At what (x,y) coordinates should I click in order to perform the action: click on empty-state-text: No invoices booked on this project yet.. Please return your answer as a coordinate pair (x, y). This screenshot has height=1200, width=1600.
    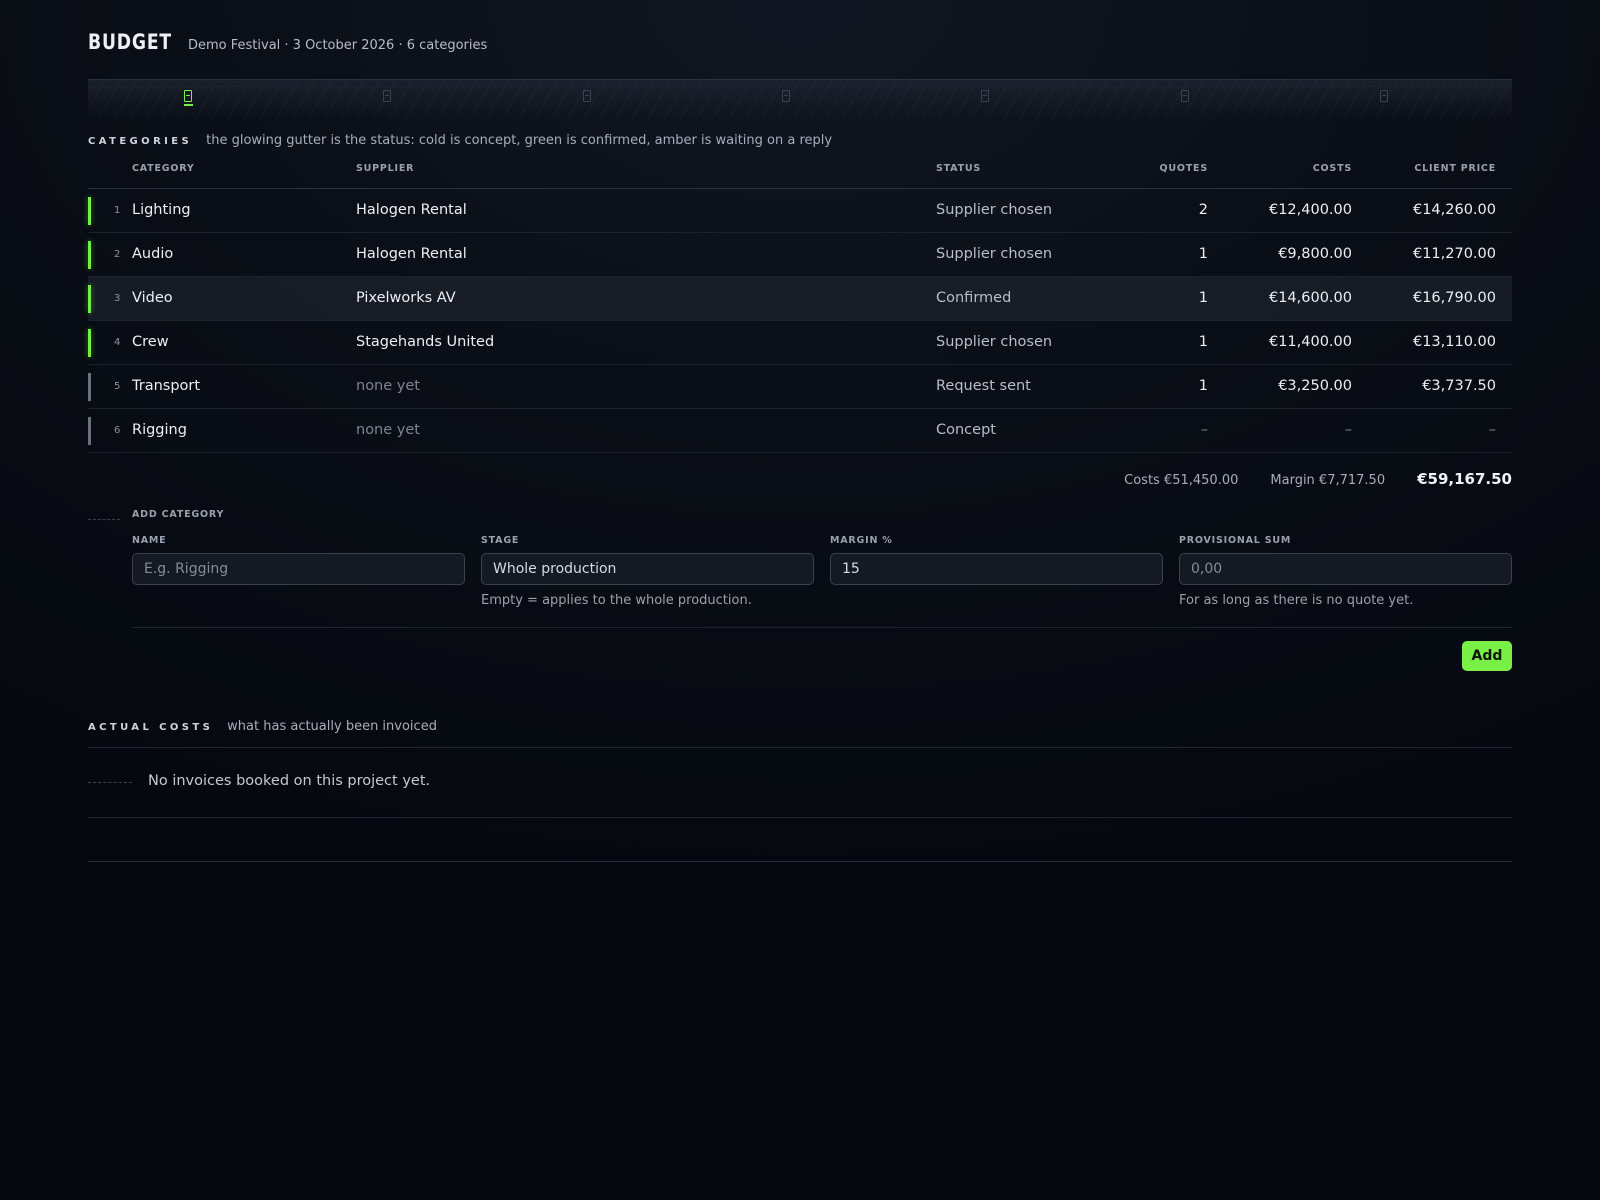
    Looking at the image, I should click on (289, 781).